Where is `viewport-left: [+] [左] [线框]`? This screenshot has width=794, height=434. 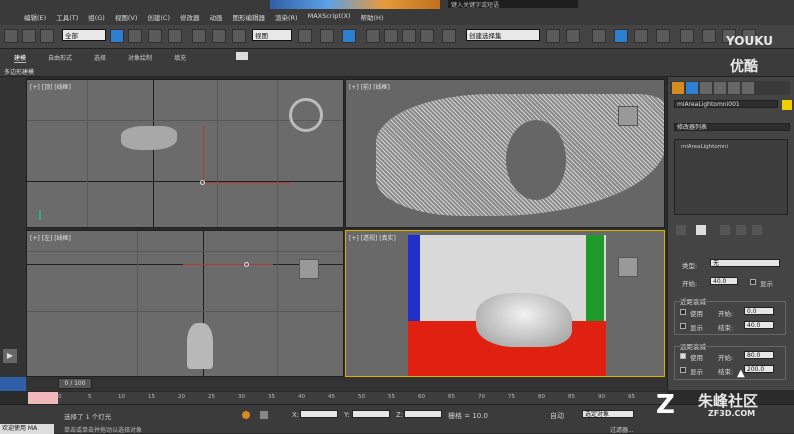 viewport-left: [+] [左] [线框] is located at coordinates (185, 303).